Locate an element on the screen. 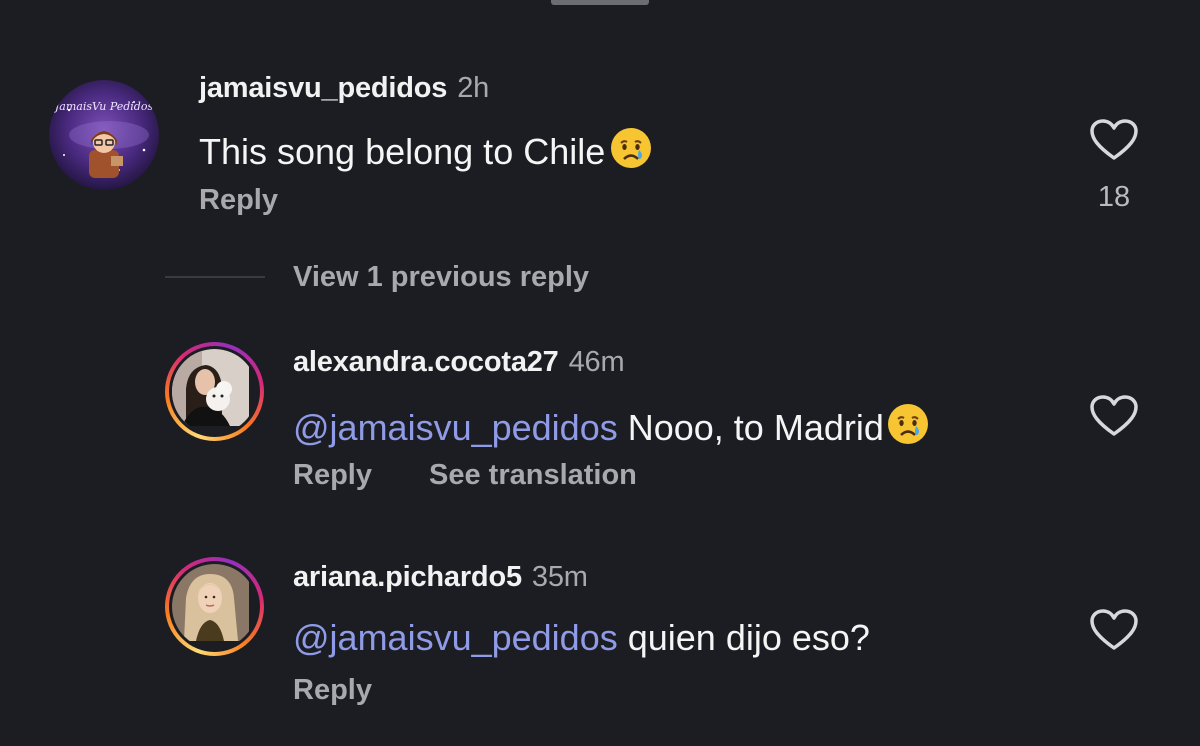 The height and width of the screenshot is (746, 1200). view-previous-replies-button: View 1 previous reply is located at coordinates (441, 277).